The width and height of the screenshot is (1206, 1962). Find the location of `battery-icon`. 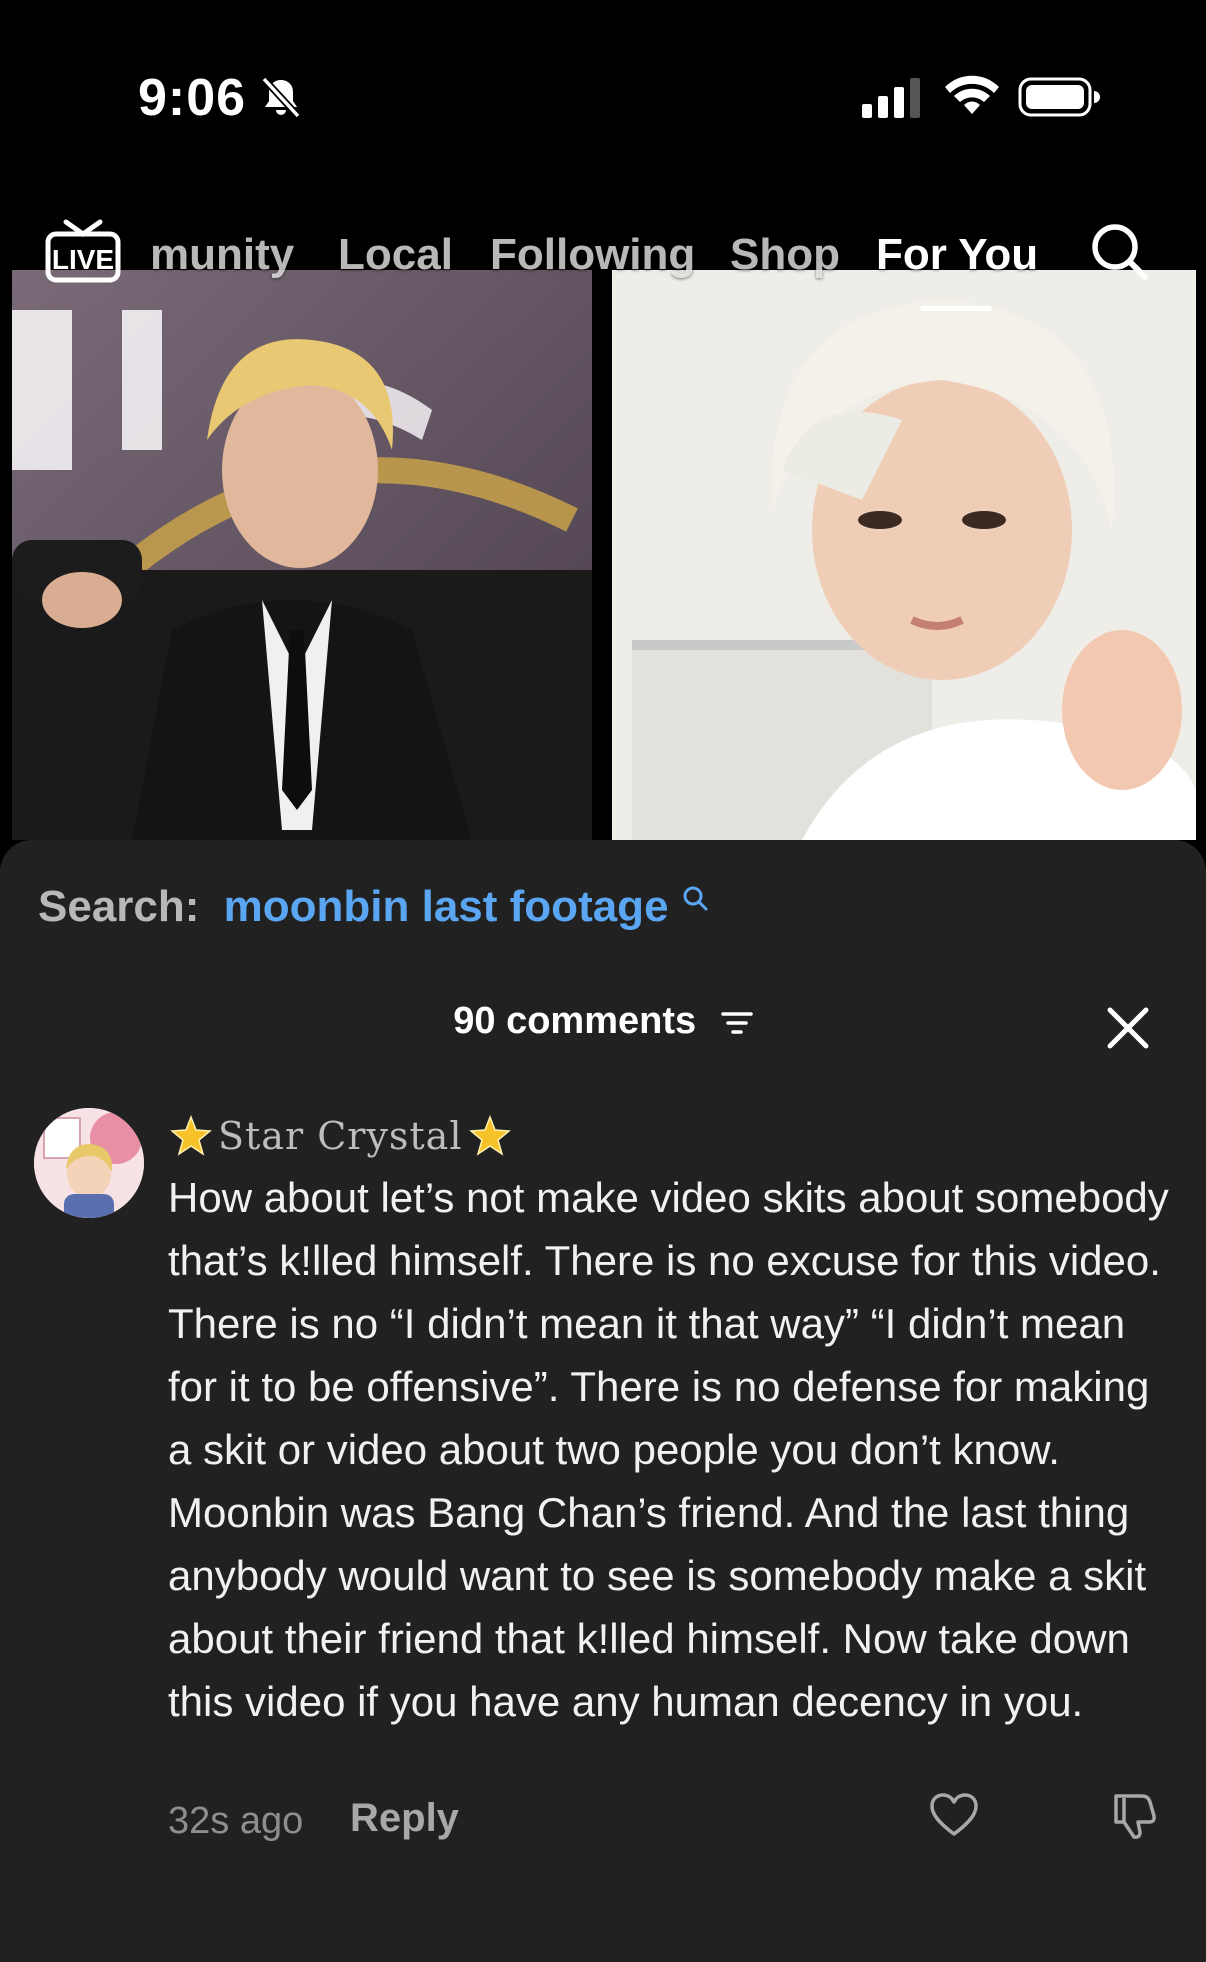

battery-icon is located at coordinates (1059, 97).